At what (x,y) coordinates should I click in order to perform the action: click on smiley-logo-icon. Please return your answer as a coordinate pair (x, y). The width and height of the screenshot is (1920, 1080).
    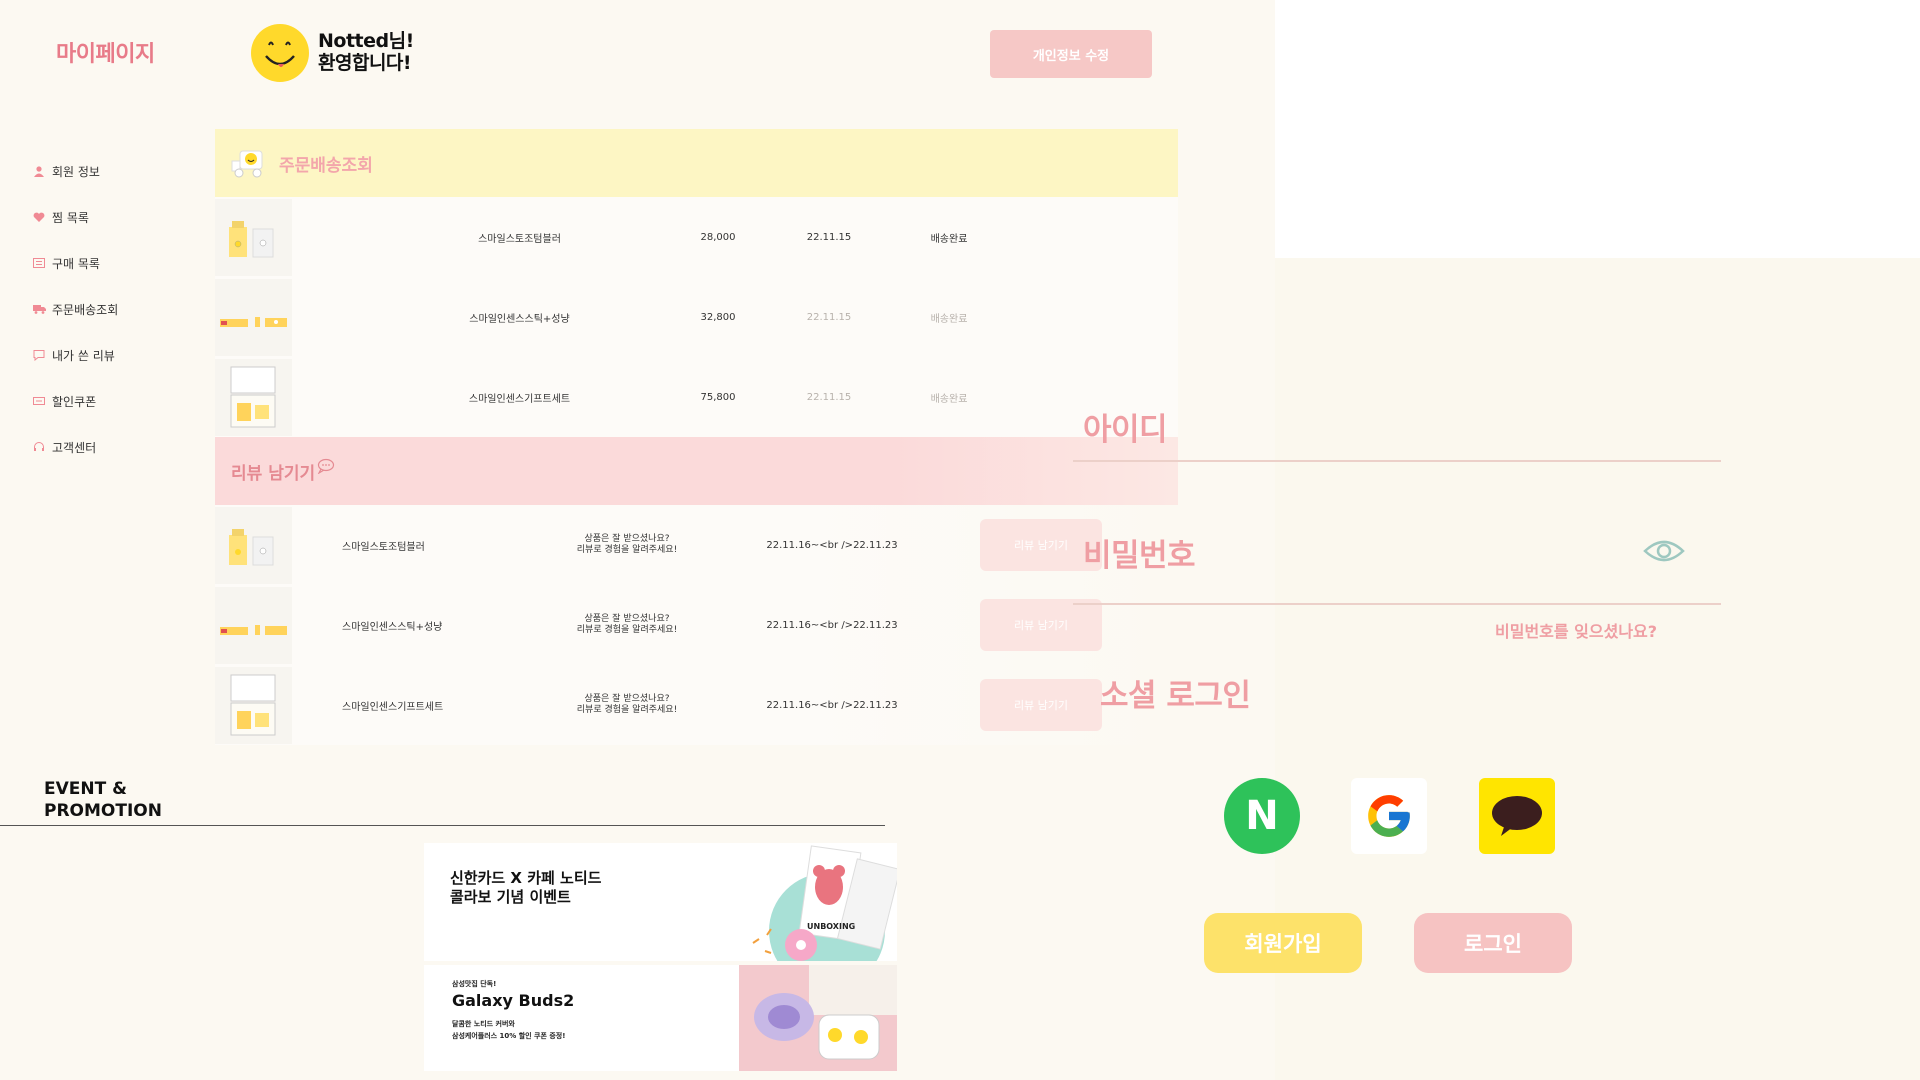
    Looking at the image, I should click on (280, 53).